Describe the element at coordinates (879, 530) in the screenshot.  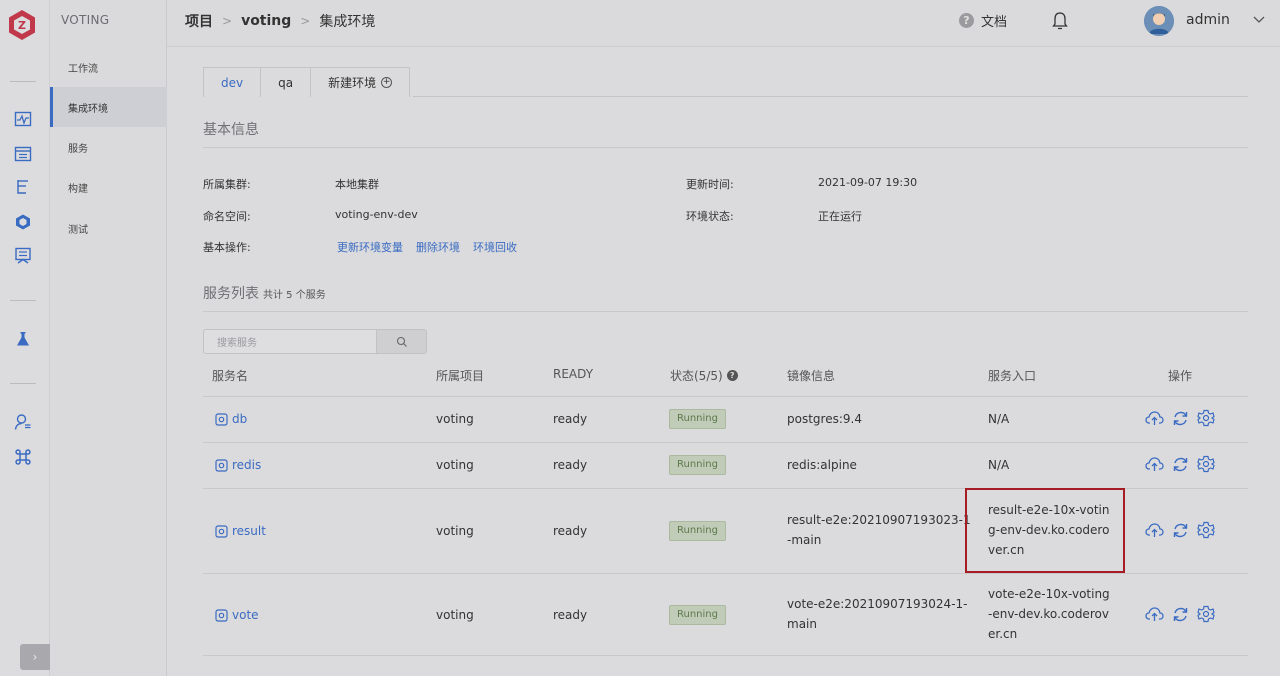
I see `service-image: result-e2e:20210907193023-1-main` at that location.